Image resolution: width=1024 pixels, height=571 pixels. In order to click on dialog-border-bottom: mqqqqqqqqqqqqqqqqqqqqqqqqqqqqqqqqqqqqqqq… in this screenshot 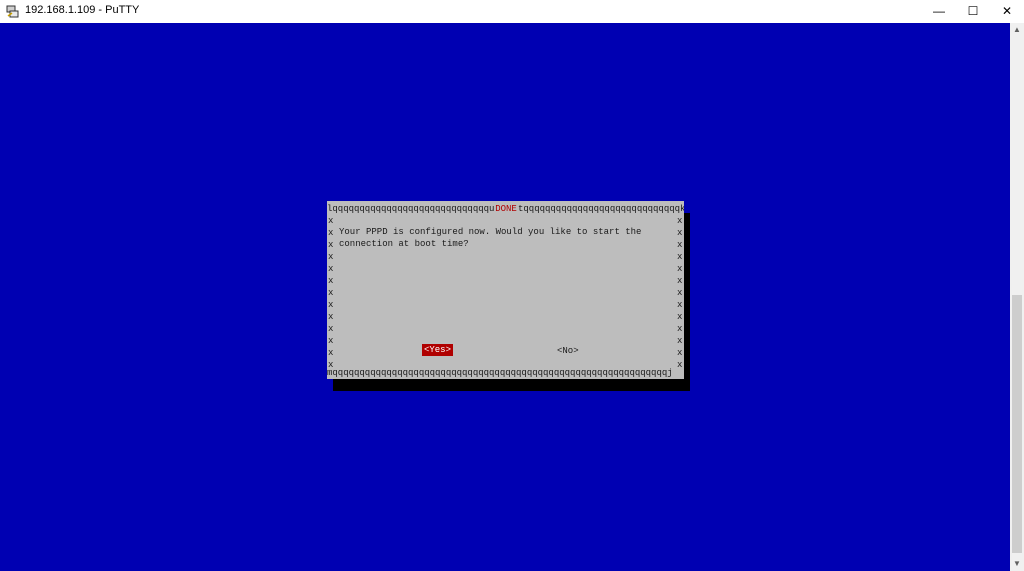, I will do `click(500, 373)`.